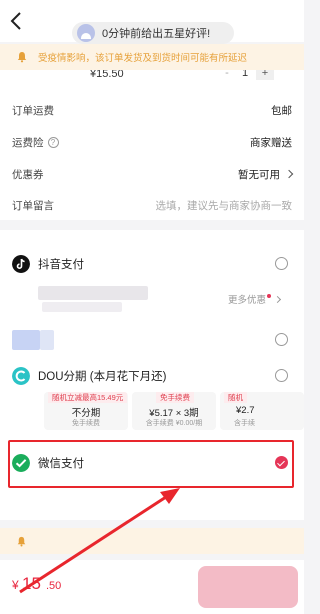 This screenshot has height=614, width=320. Describe the element at coordinates (99, 541) in the screenshot. I see `annotation-arrow` at that location.